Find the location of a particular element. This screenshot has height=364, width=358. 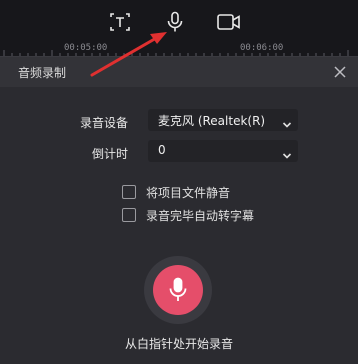

close-icon is located at coordinates (340, 72).